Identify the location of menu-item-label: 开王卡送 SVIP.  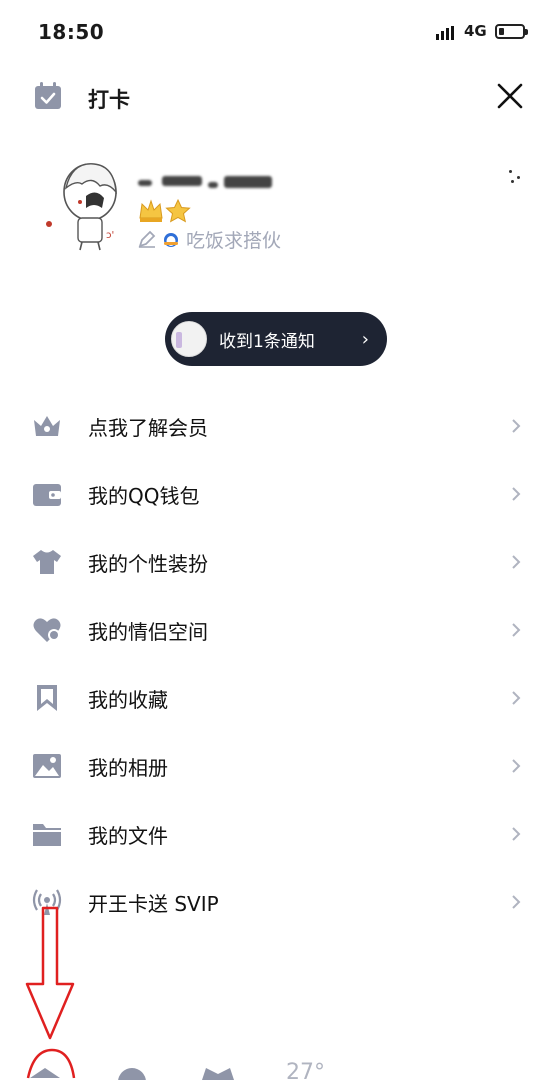
(153, 904).